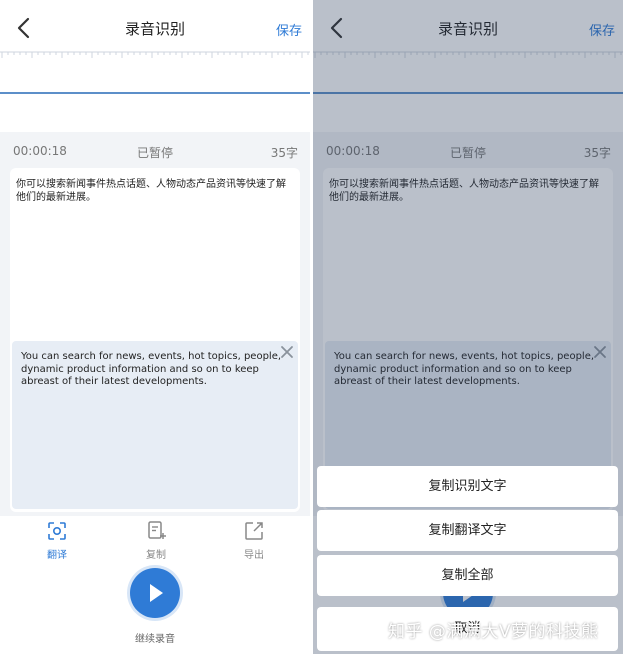 Image resolution: width=623 pixels, height=654 pixels. Describe the element at coordinates (254, 555) in the screenshot. I see `export-label: 导出` at that location.